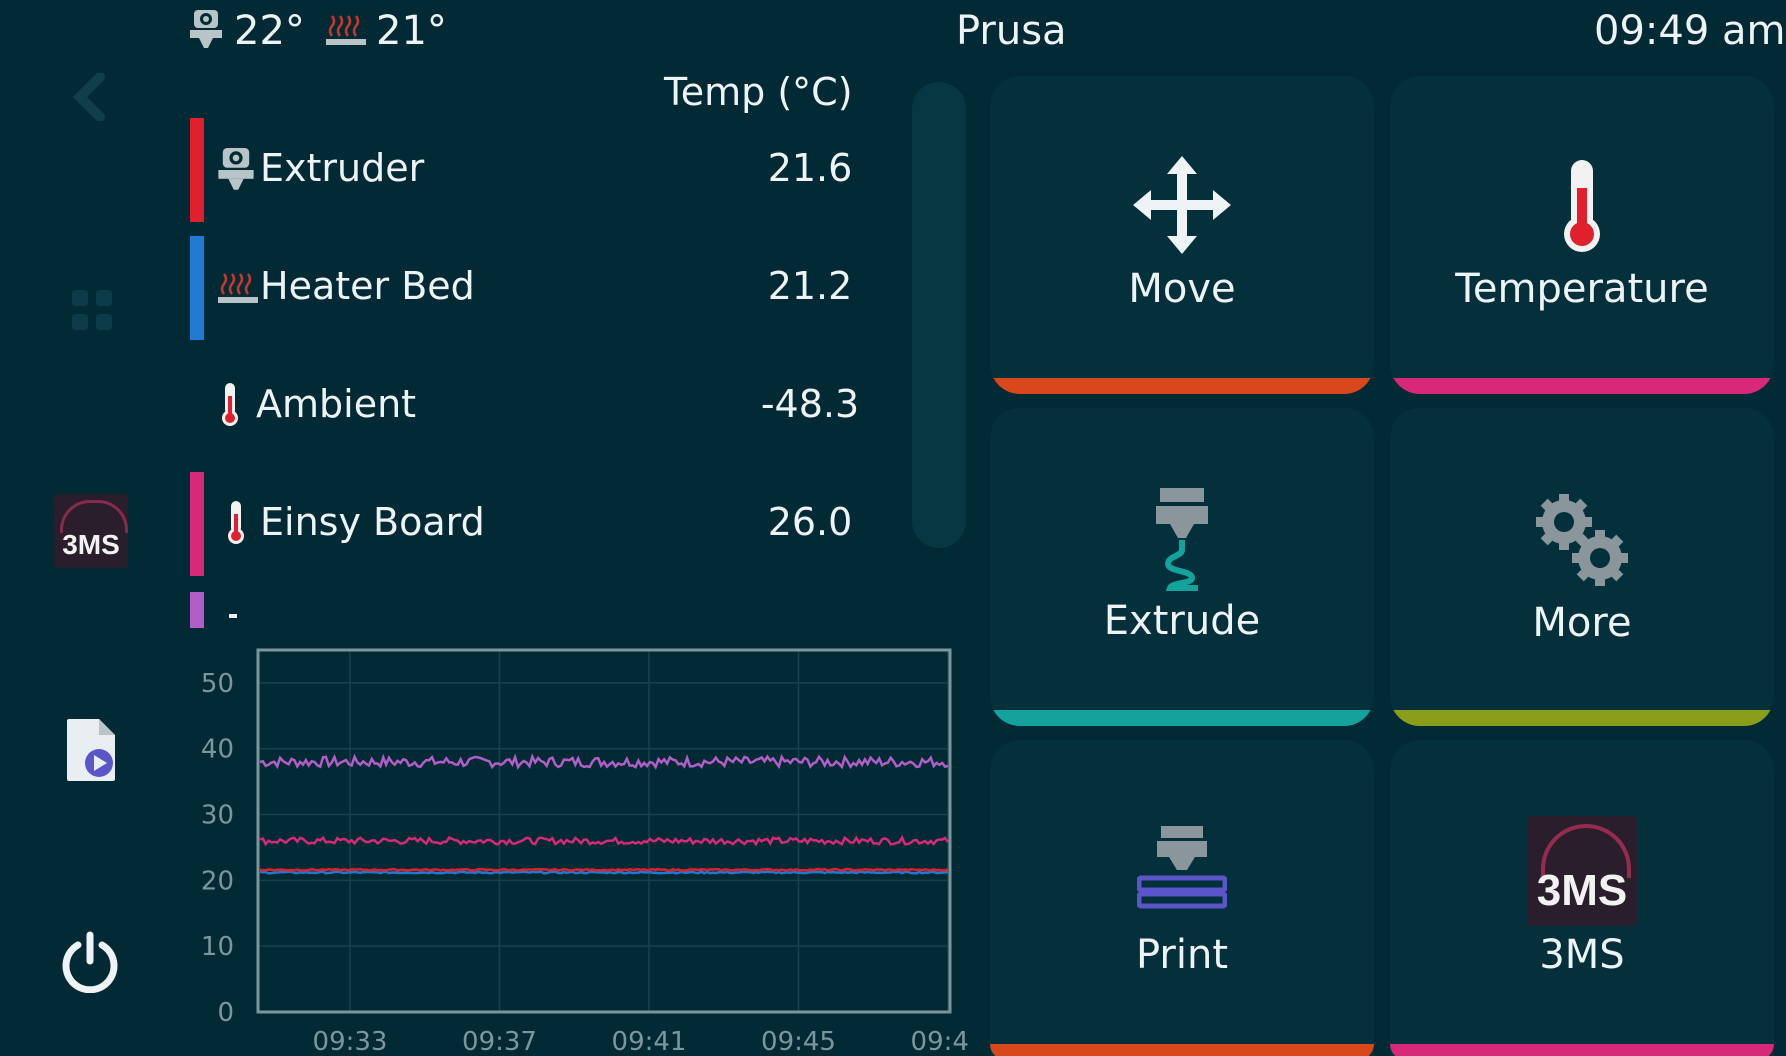 This screenshot has height=1056, width=1786. Describe the element at coordinates (1011, 31) in the screenshot. I see `printer-name: Prusa` at that location.